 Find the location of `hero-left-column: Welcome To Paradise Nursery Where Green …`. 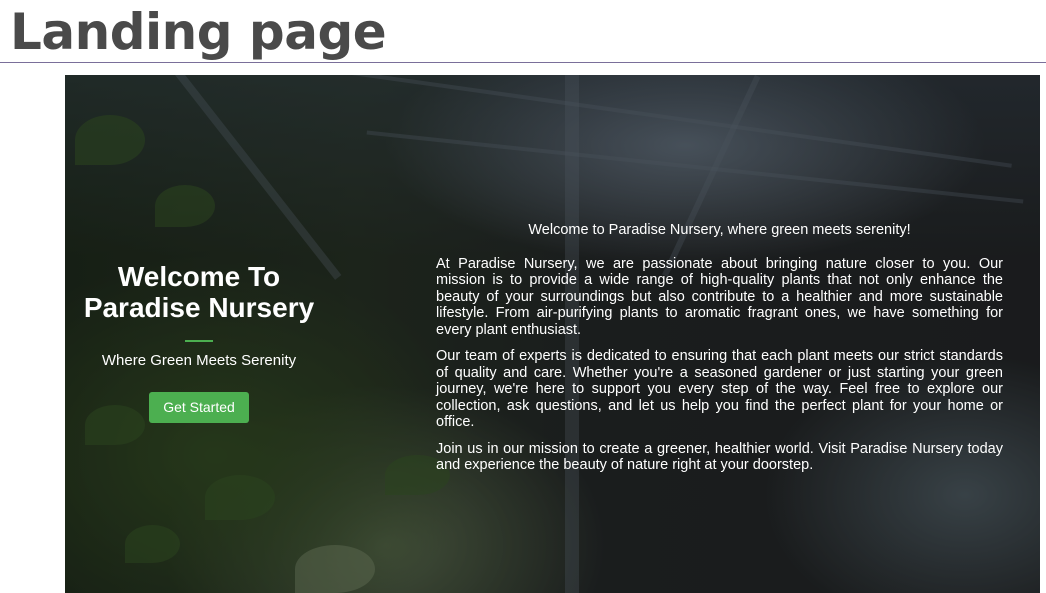

hero-left-column: Welcome To Paradise Nursery Where Green … is located at coordinates (199, 342).